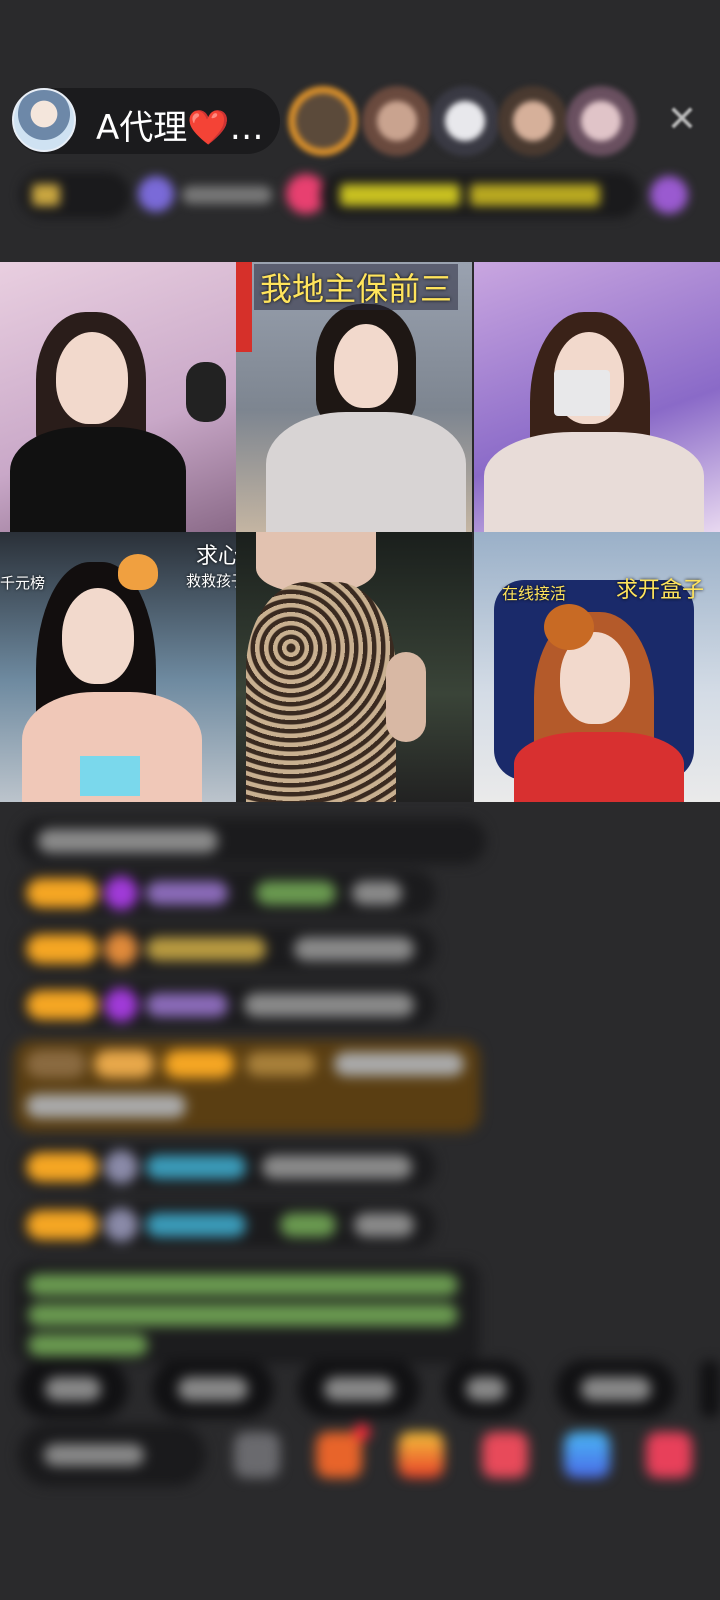 The height and width of the screenshot is (1600, 720). What do you see at coordinates (23, 583) in the screenshot?
I see `tile-overlay-text: 千元榜` at bounding box center [23, 583].